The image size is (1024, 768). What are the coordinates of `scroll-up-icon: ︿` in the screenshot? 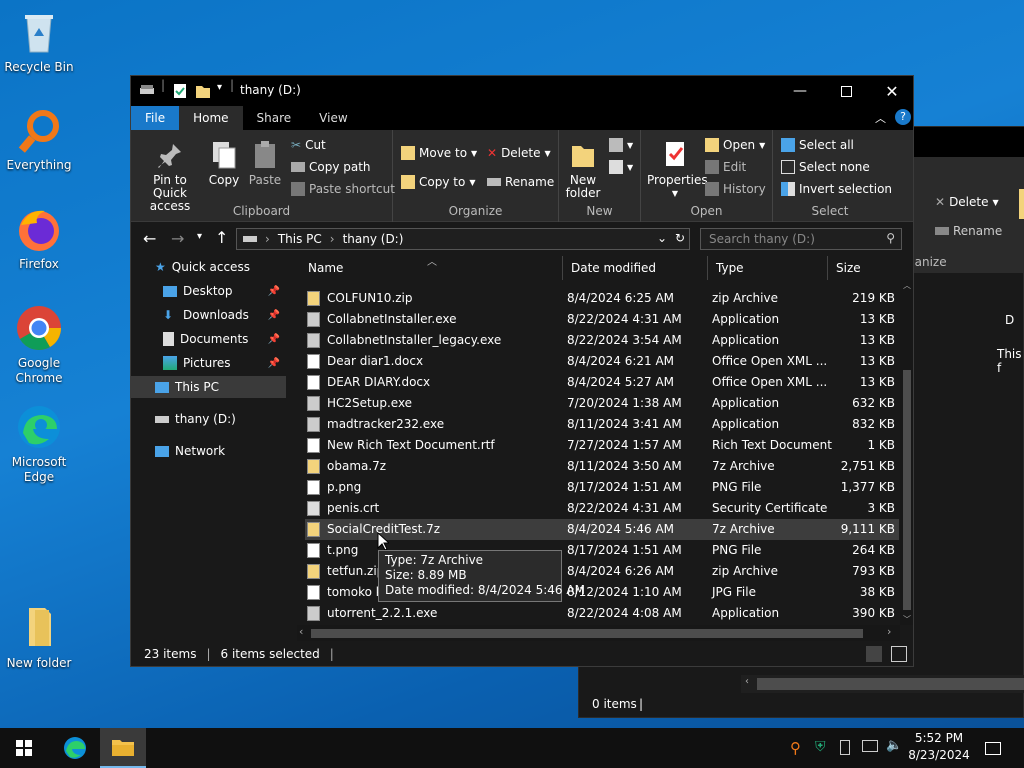 It's located at (907, 285).